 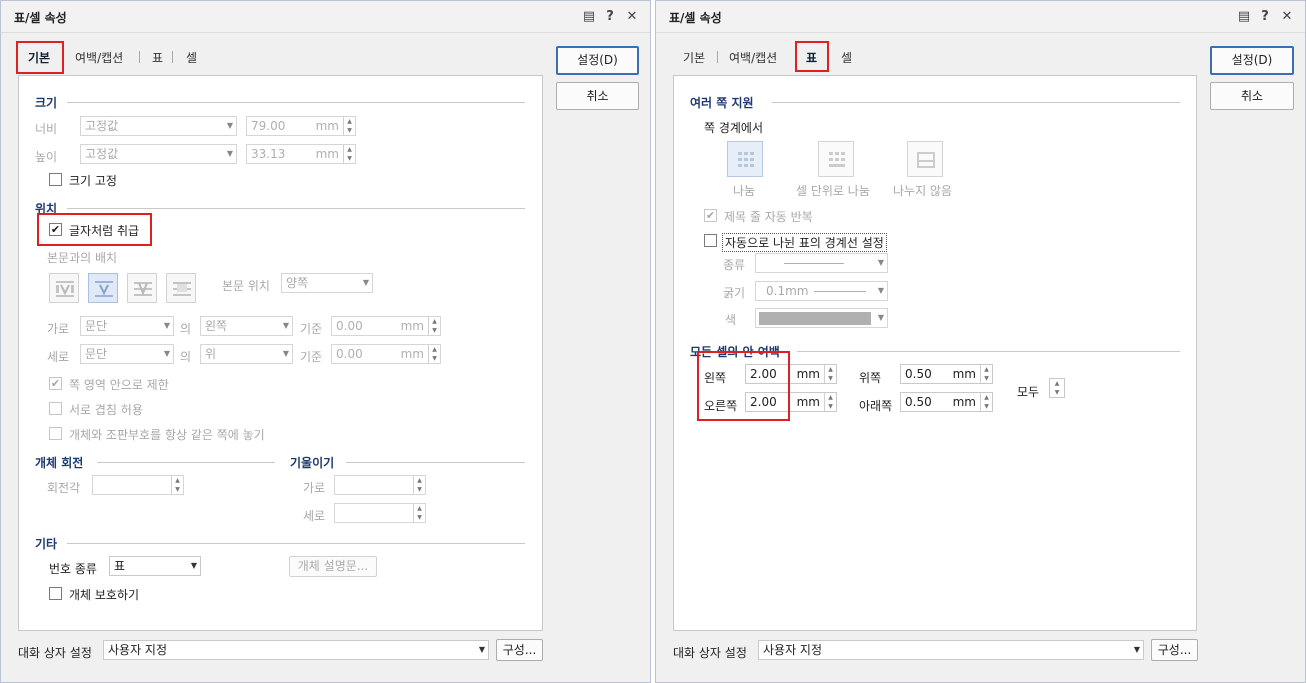 I want to click on height-mode-value: 고정값, so click(x=102, y=154).